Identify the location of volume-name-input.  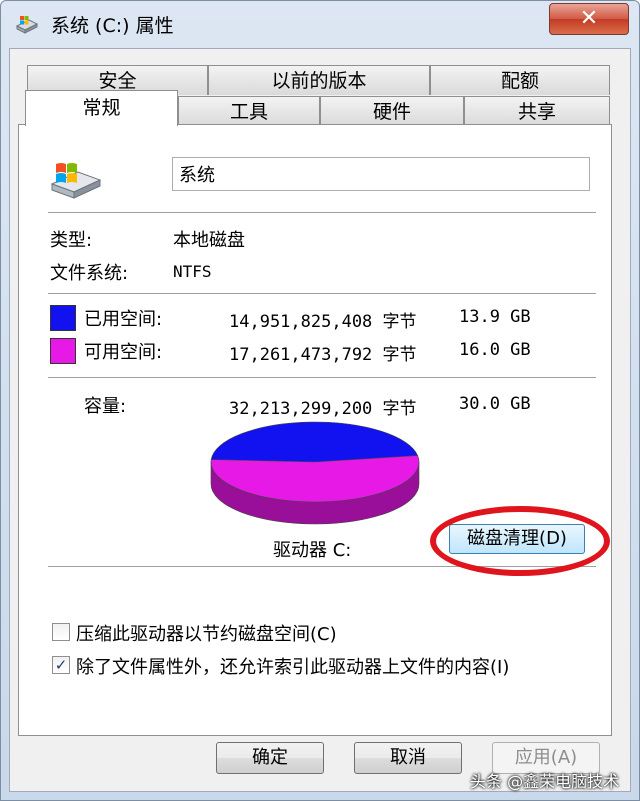
(381, 174).